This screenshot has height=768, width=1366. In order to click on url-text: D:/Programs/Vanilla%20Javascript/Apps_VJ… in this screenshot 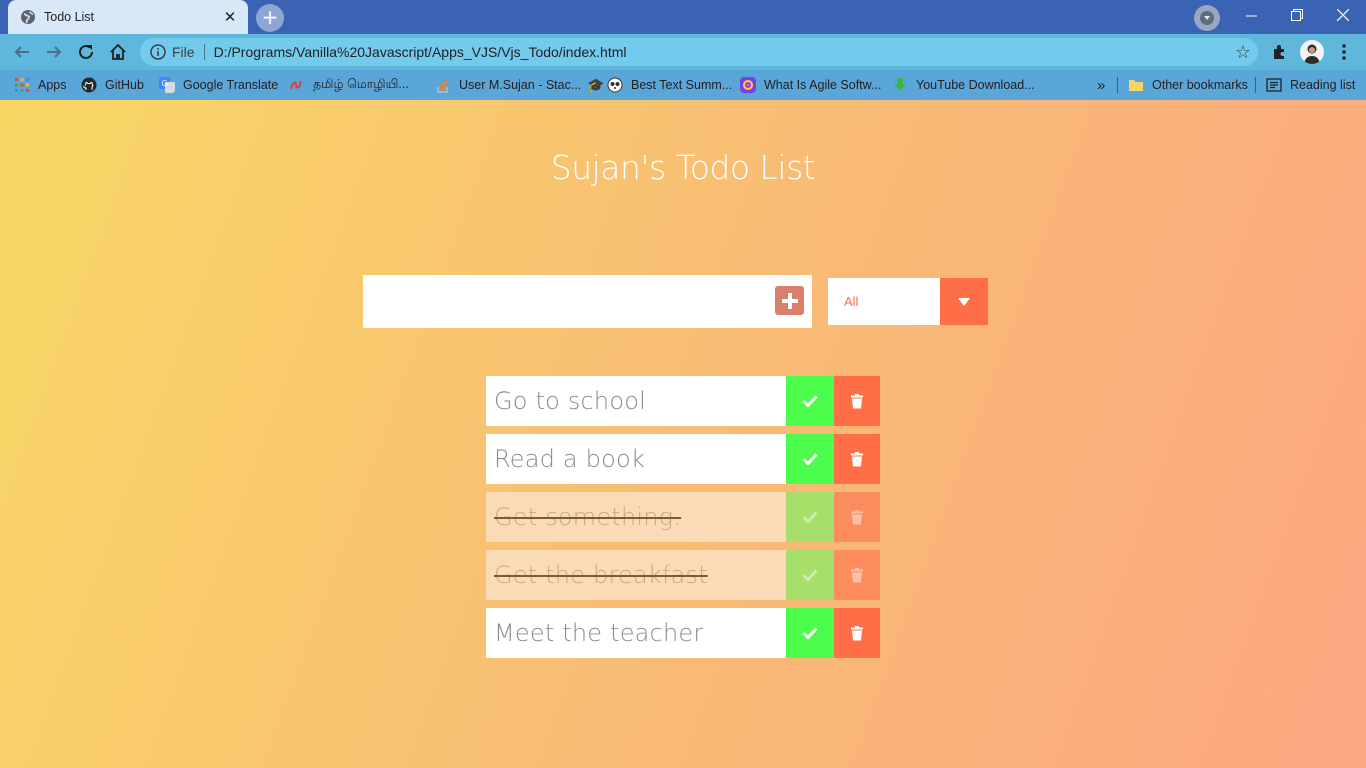, I will do `click(721, 52)`.